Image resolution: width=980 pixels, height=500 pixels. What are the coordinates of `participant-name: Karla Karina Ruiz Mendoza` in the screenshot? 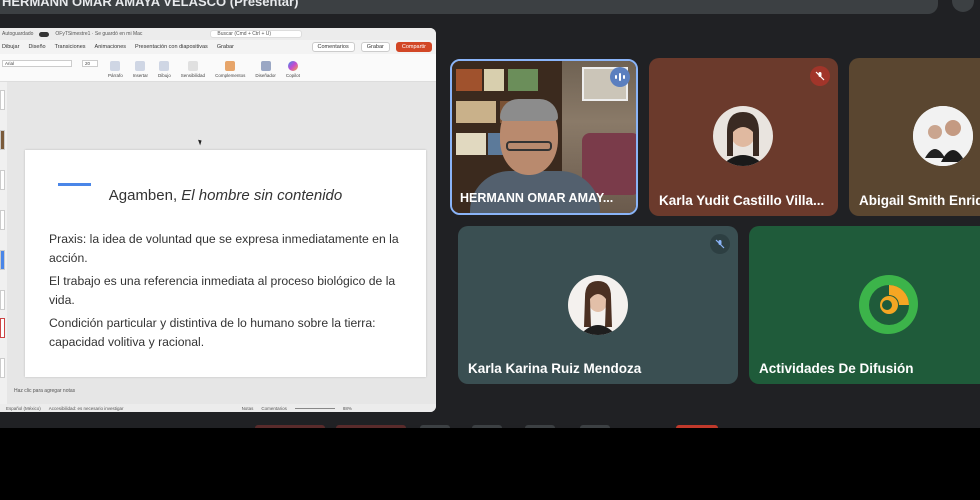 It's located at (555, 368).